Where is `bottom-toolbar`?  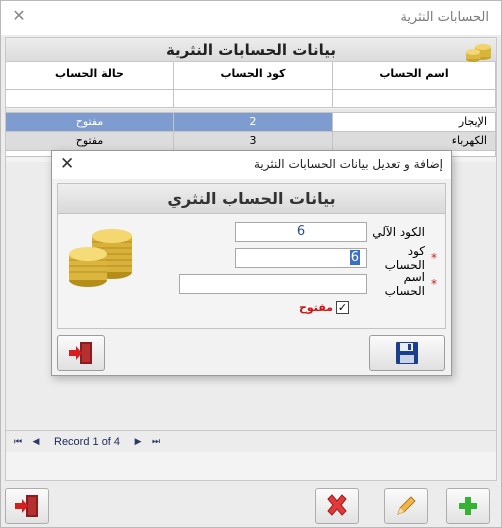 bottom-toolbar is located at coordinates (251, 505).